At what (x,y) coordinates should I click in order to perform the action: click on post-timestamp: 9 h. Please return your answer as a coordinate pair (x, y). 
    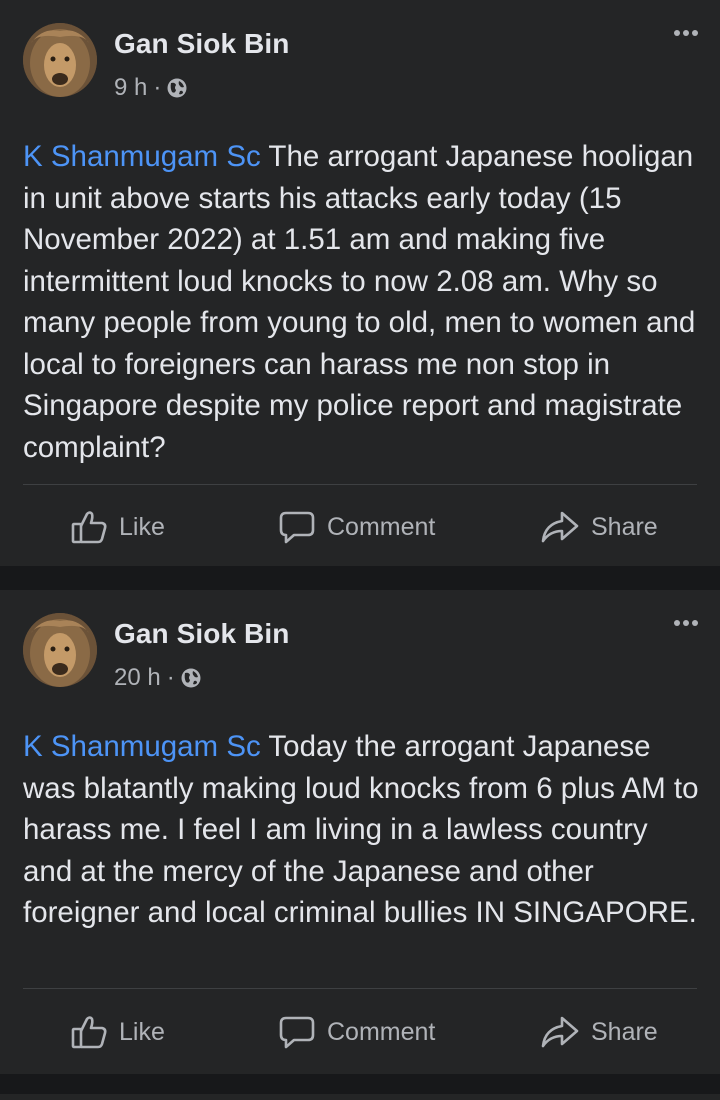
    Looking at the image, I should click on (130, 88).